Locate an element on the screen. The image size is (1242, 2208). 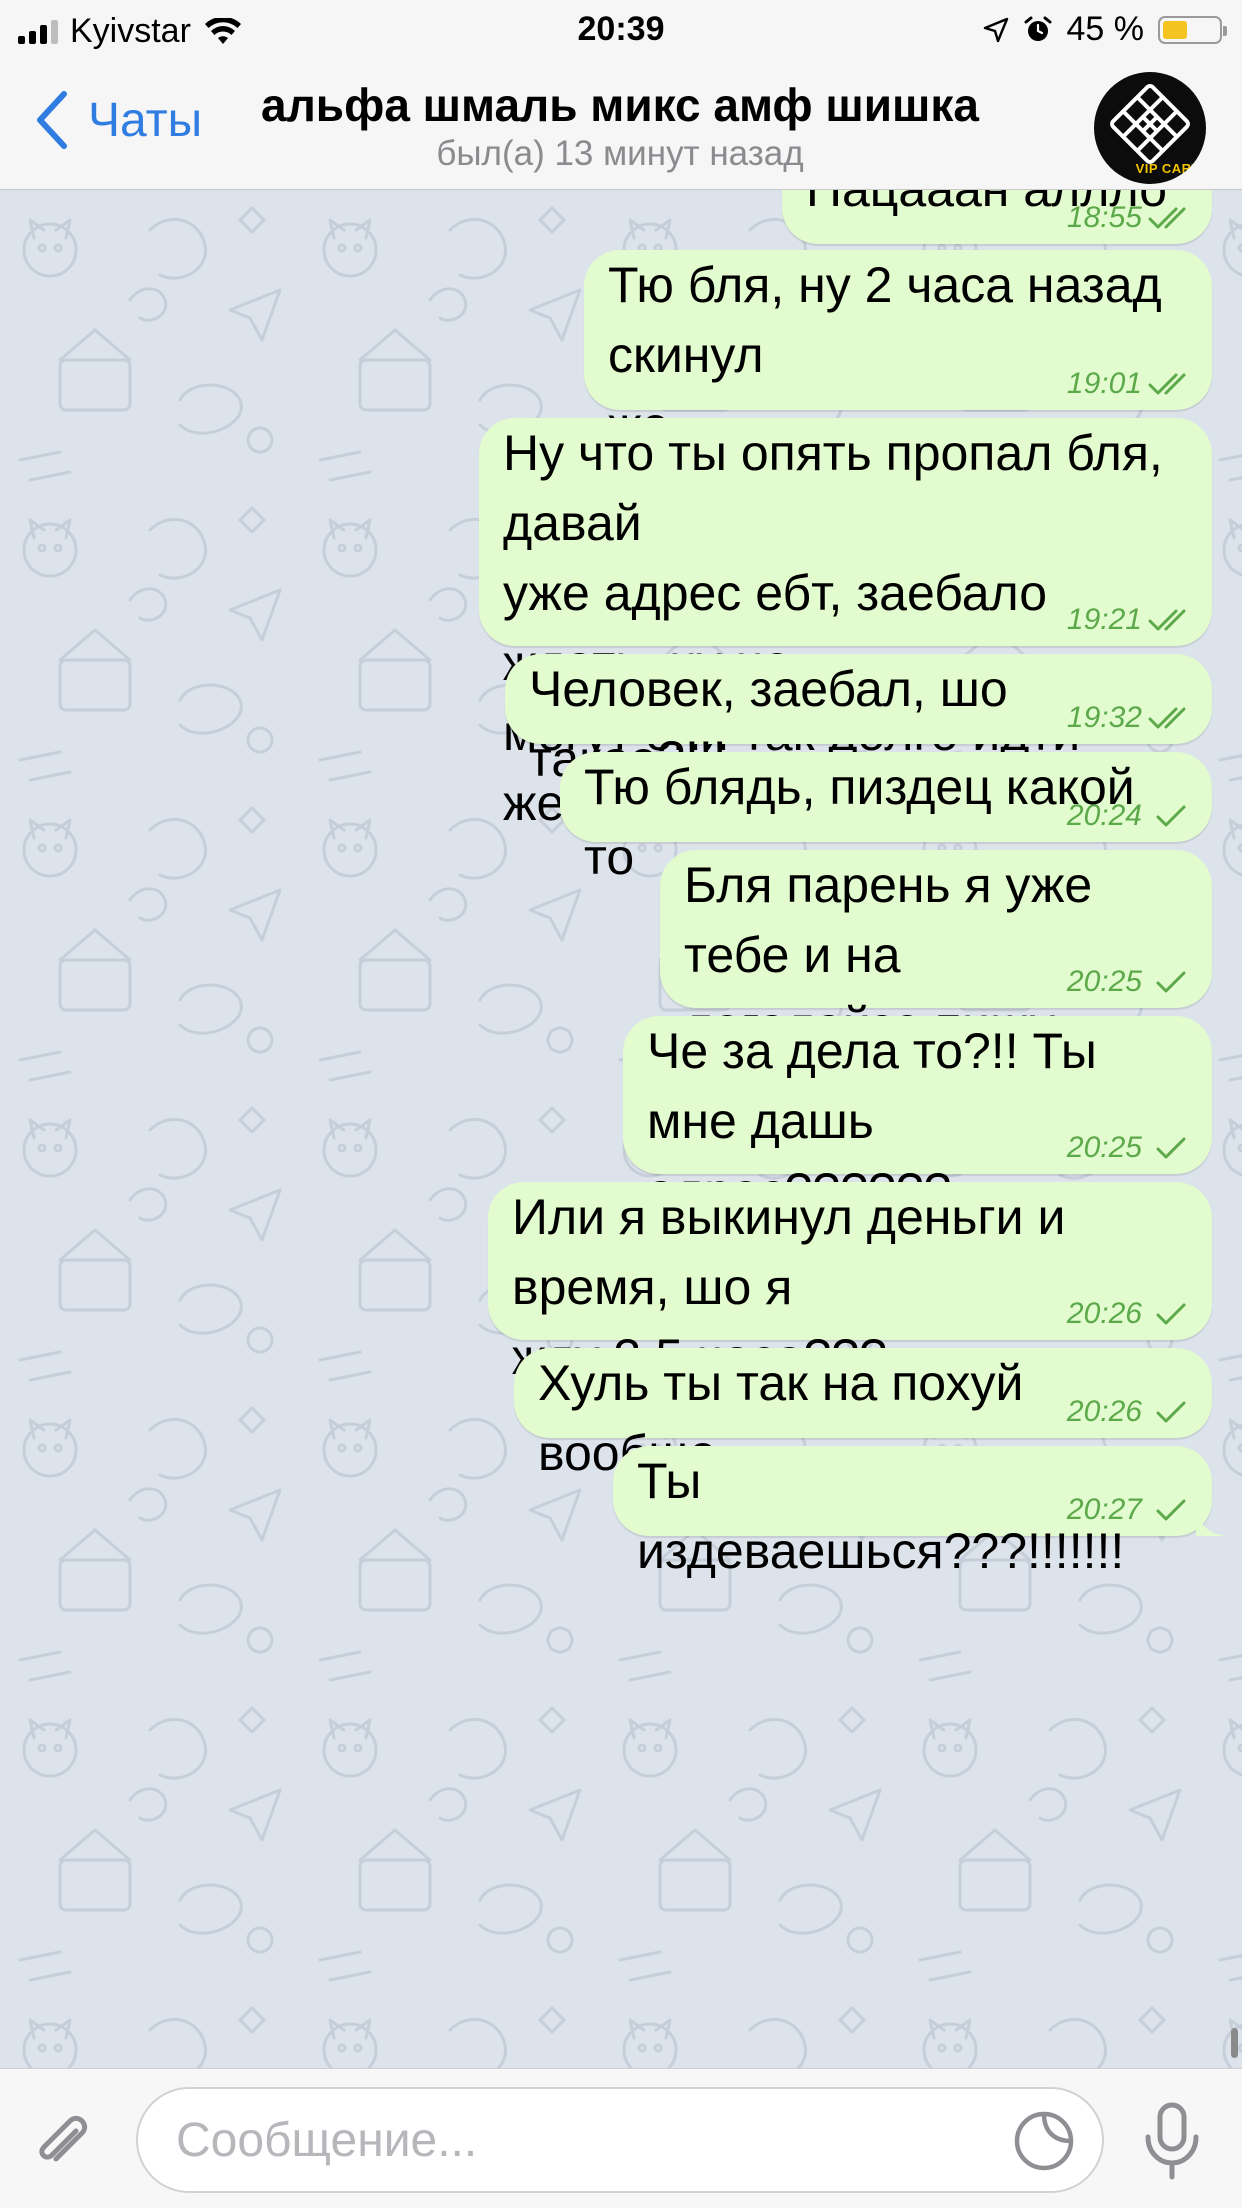
location-icon is located at coordinates (995, 29).